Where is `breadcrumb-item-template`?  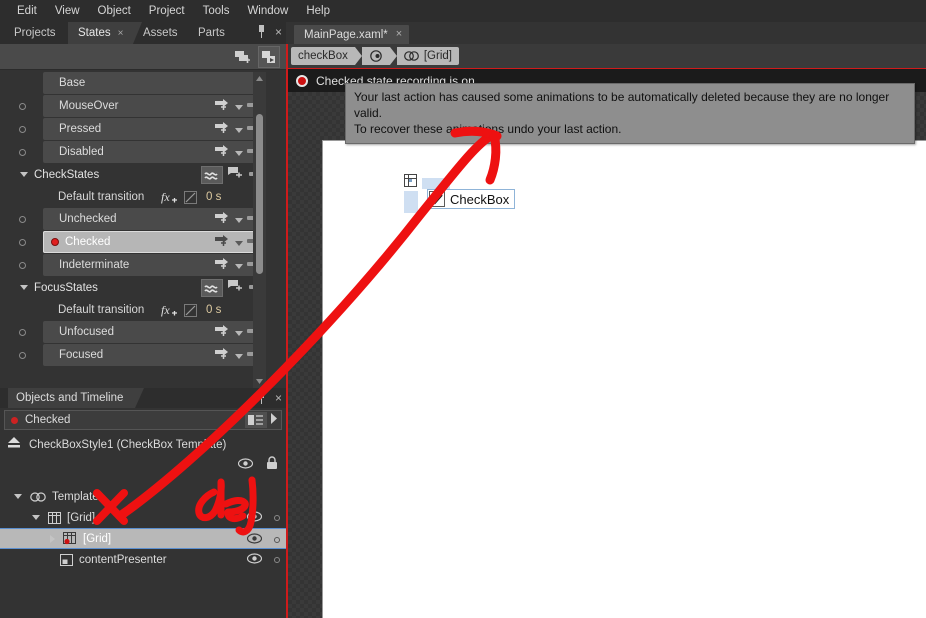
breadcrumb-item-template is located at coordinates (379, 56).